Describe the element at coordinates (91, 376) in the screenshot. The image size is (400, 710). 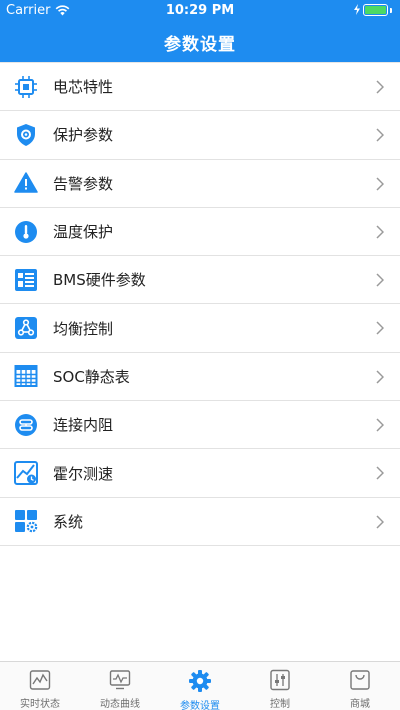
I see `list-item-label: SOC静态表` at that location.